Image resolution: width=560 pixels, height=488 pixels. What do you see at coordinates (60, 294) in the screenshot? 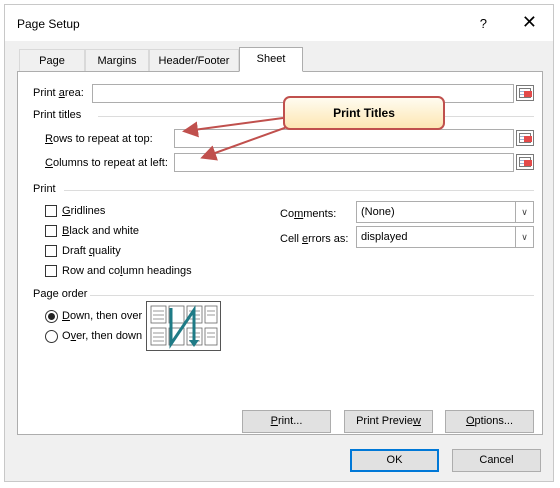
I see `page-order-heading: Page order` at bounding box center [60, 294].